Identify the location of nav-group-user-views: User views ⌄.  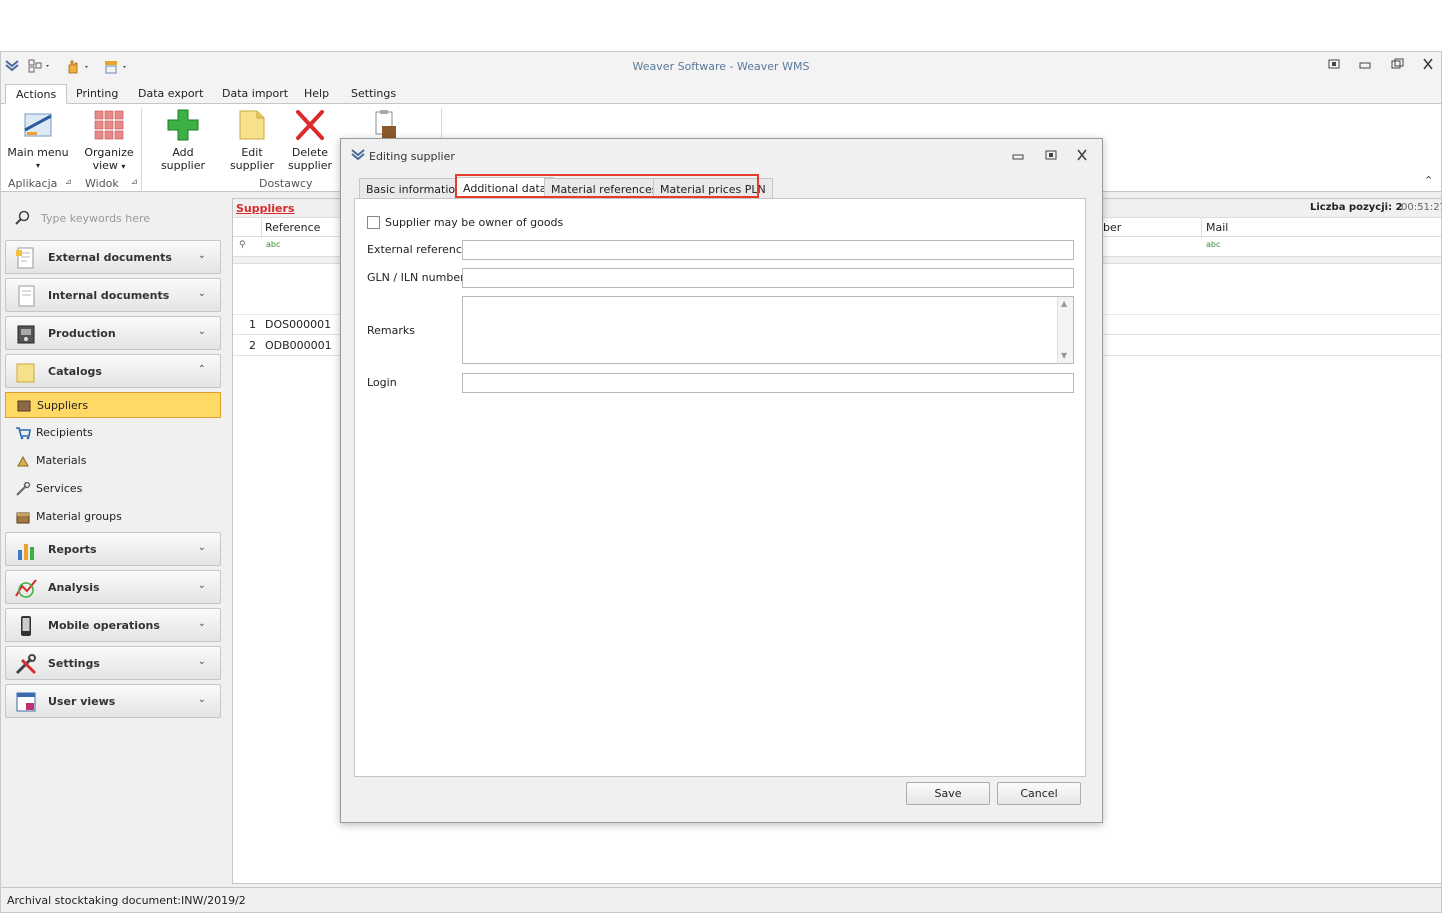
(113, 701).